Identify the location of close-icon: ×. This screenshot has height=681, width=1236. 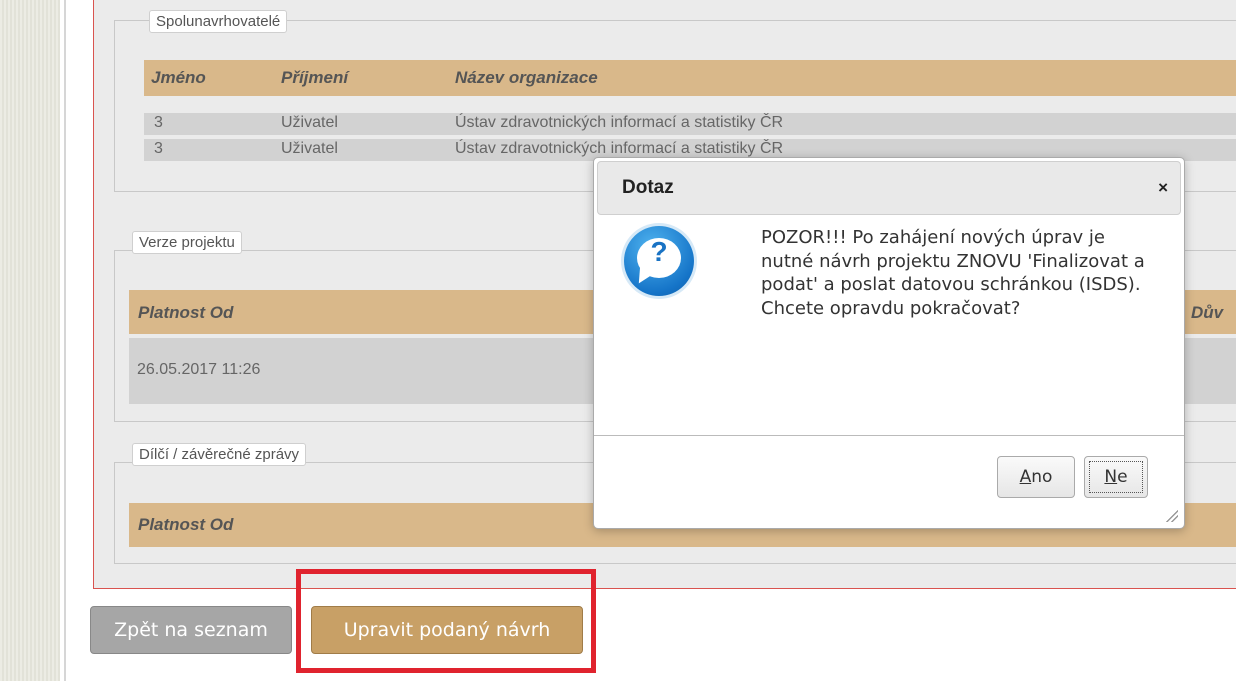
(1163, 188).